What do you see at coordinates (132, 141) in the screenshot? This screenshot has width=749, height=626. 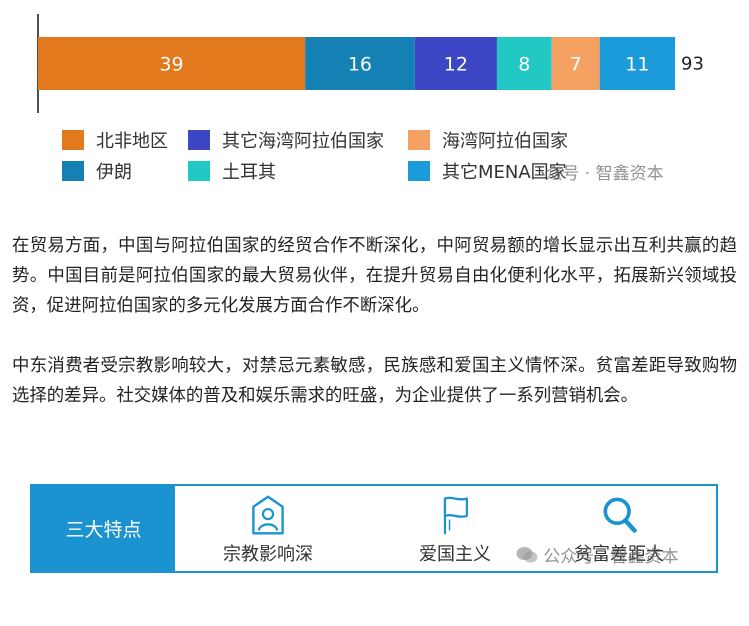 I see `legend-label: 北非地区` at bounding box center [132, 141].